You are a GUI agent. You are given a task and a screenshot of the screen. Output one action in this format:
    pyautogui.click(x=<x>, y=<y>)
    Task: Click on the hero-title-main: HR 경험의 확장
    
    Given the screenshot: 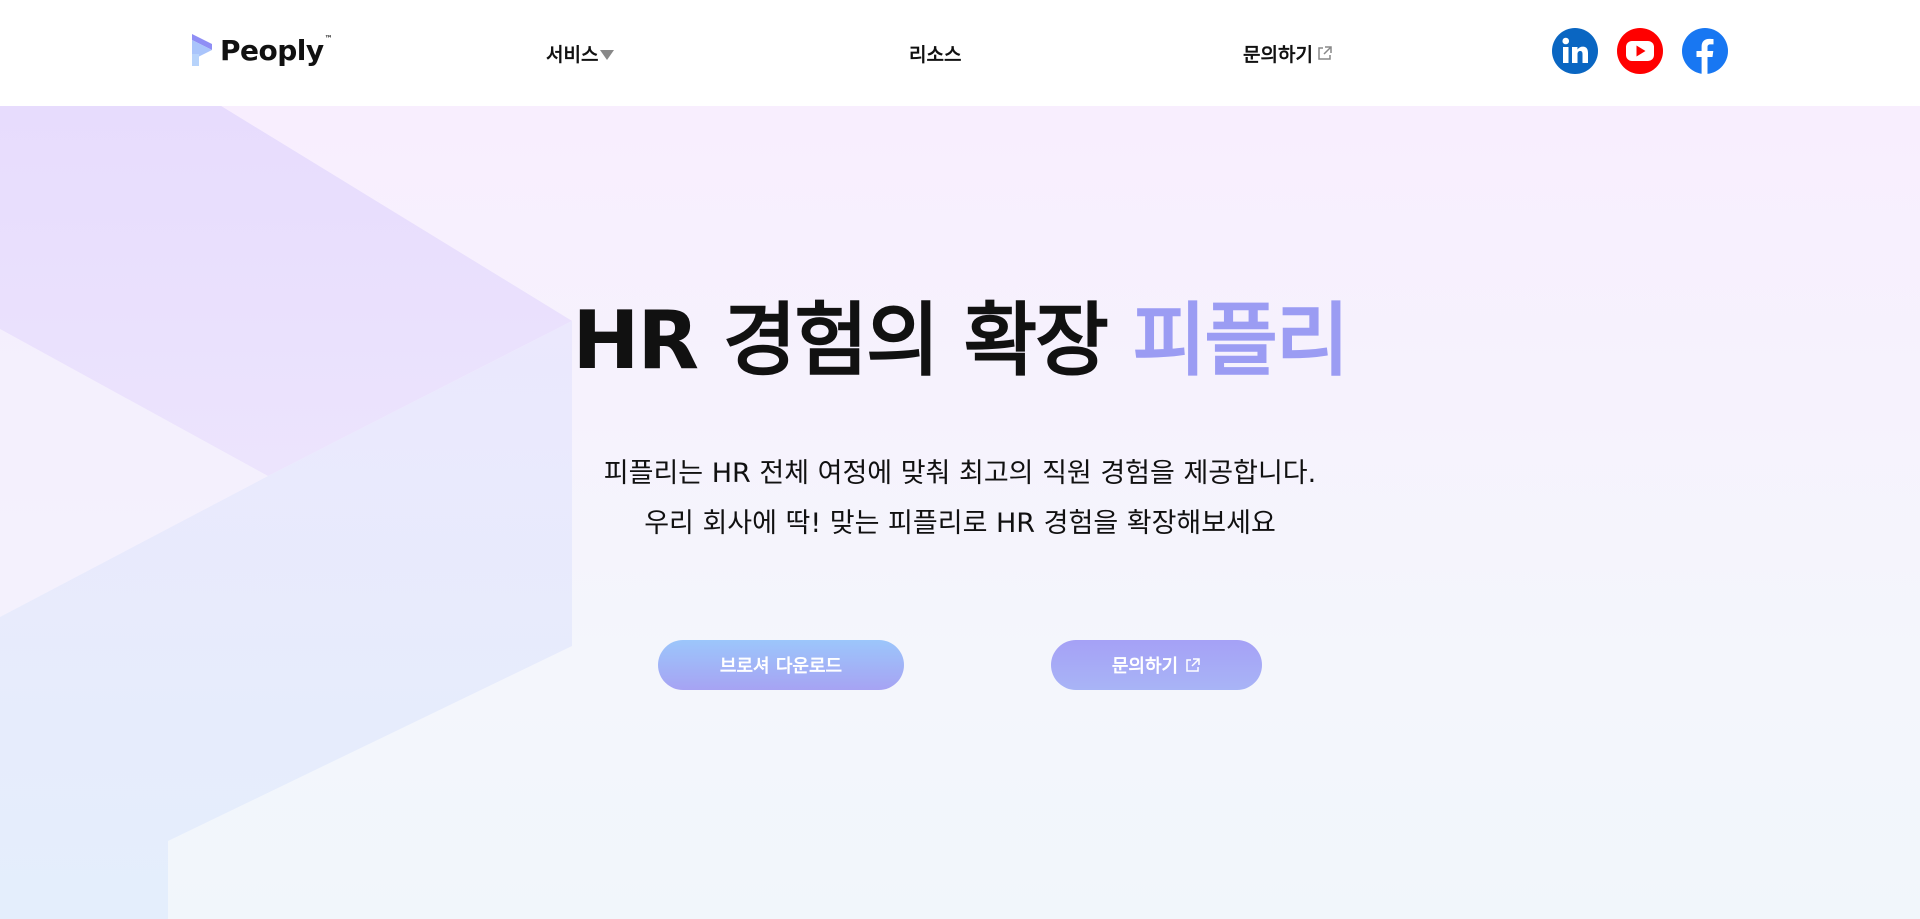 What is the action you would take?
    pyautogui.click(x=840, y=340)
    